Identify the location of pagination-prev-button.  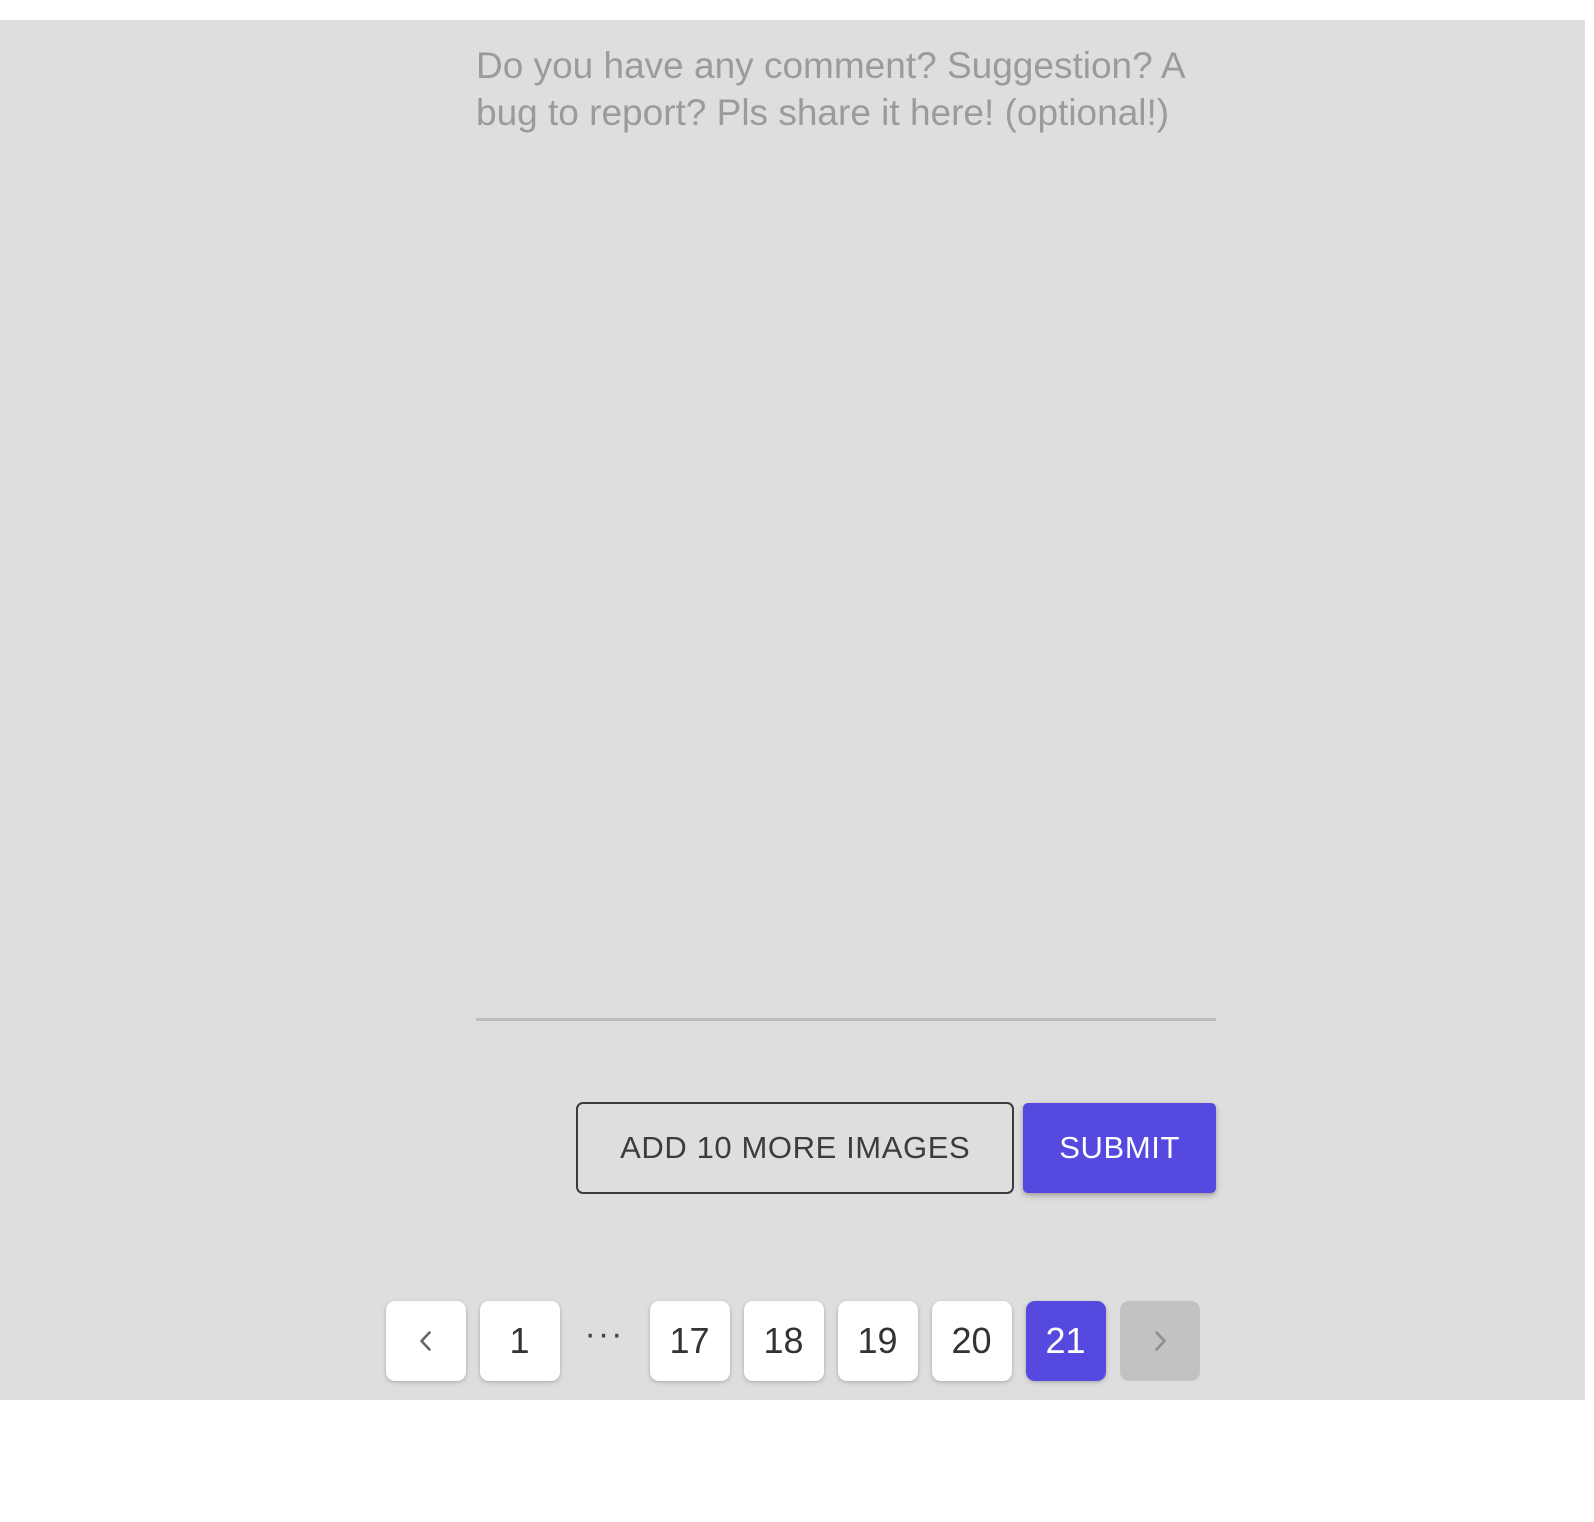
(425, 1341).